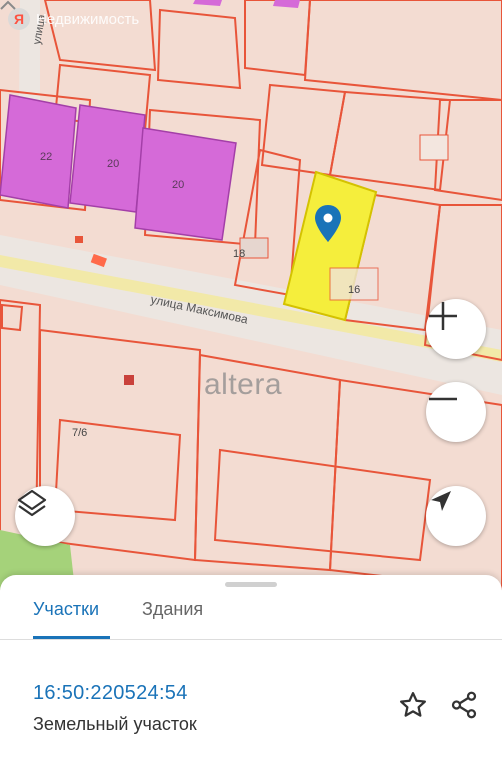 This screenshot has width=502, height=768. Describe the element at coordinates (178, 185) in the screenshot. I see `house-number-20b: 20` at that location.